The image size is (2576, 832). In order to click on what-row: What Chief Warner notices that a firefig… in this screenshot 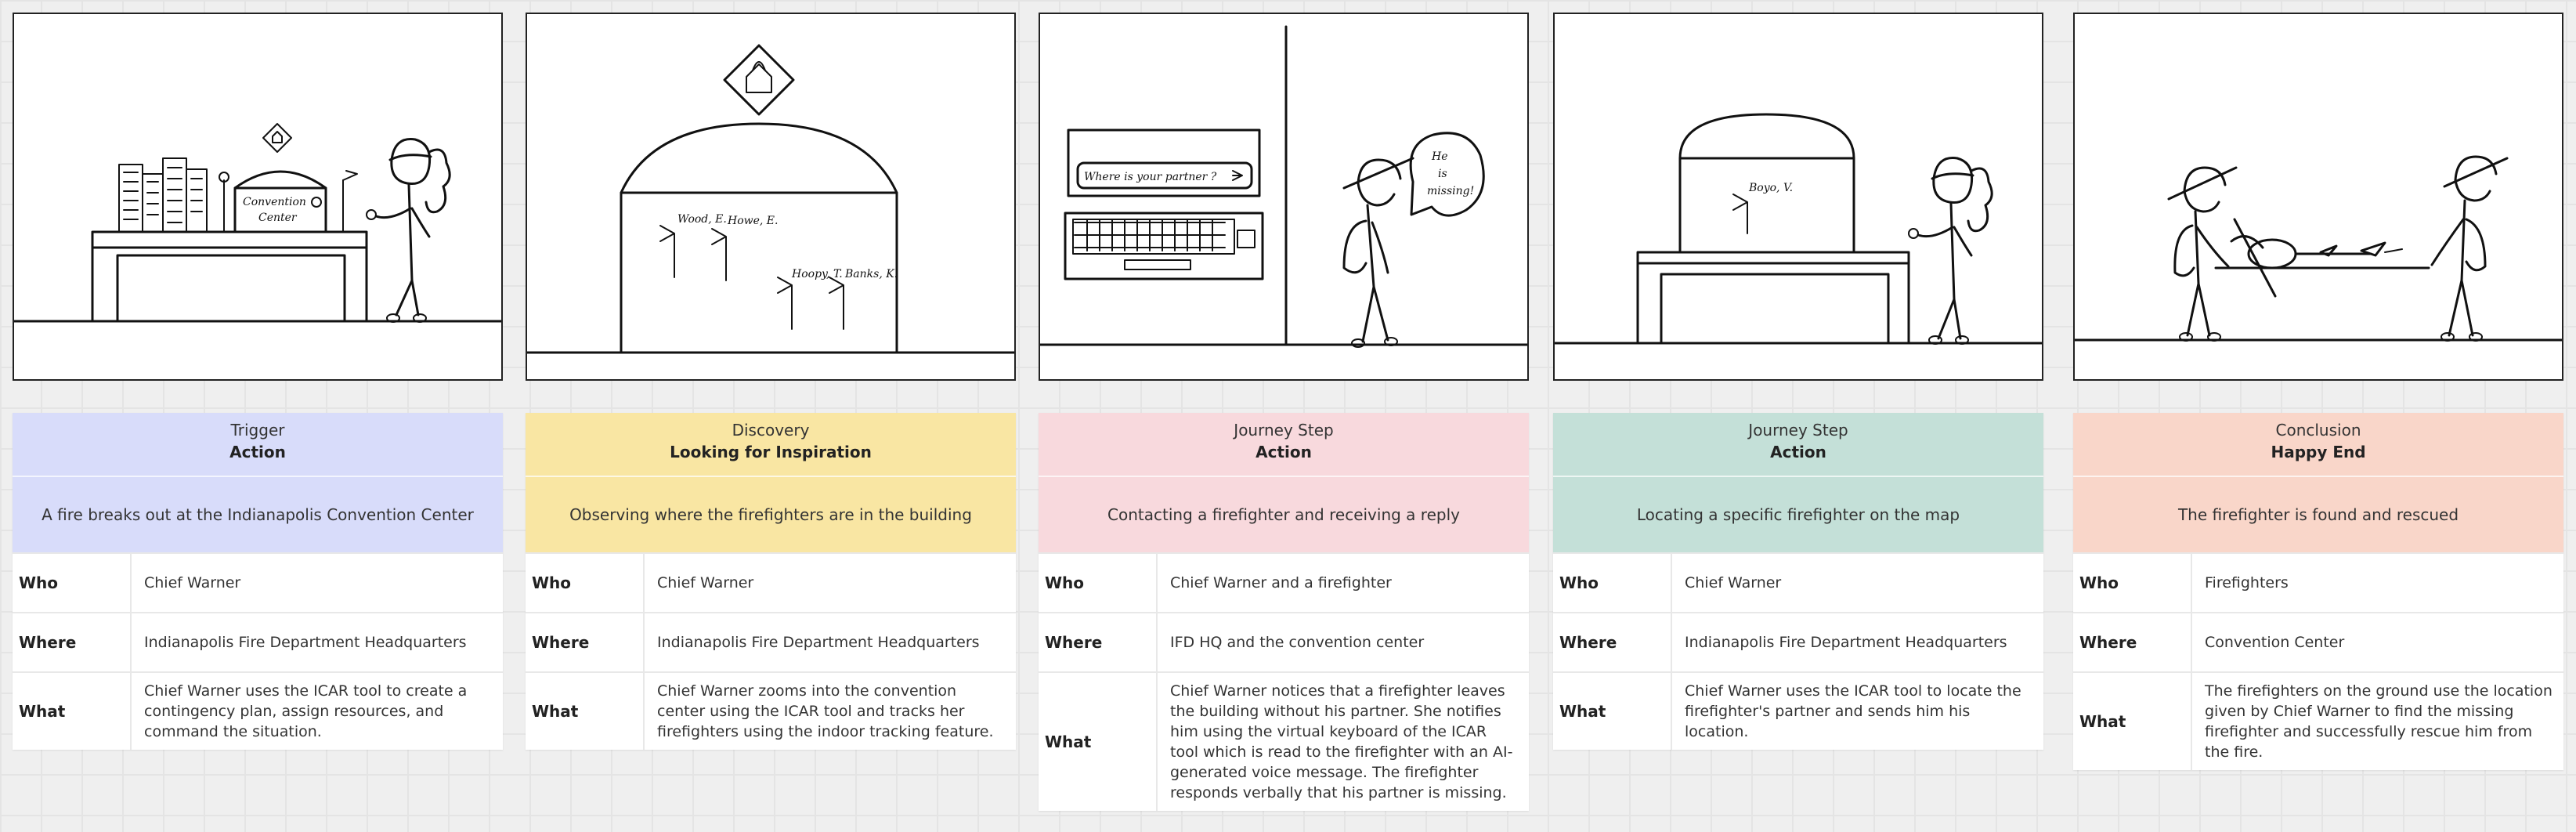, I will do `click(1284, 741)`.